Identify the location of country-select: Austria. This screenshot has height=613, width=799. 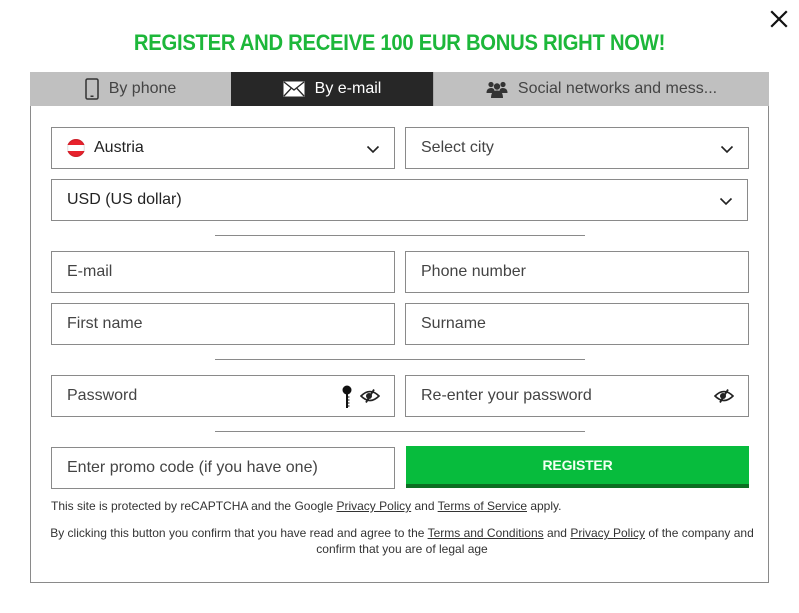
(223, 148).